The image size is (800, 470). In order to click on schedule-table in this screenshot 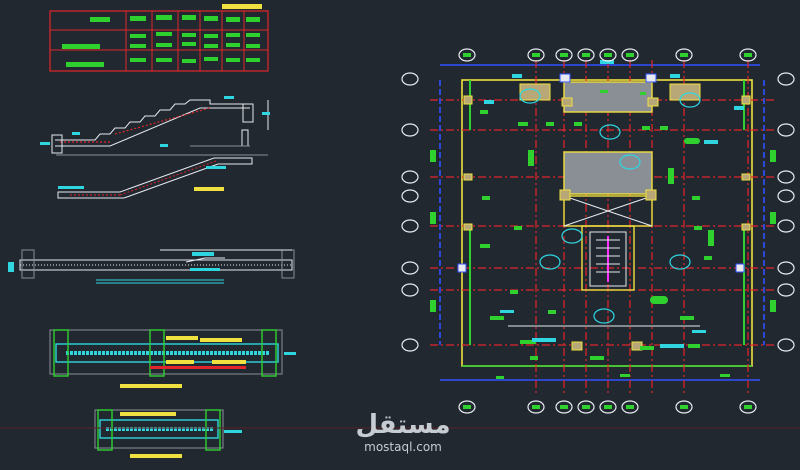, I will do `click(159, 38)`.